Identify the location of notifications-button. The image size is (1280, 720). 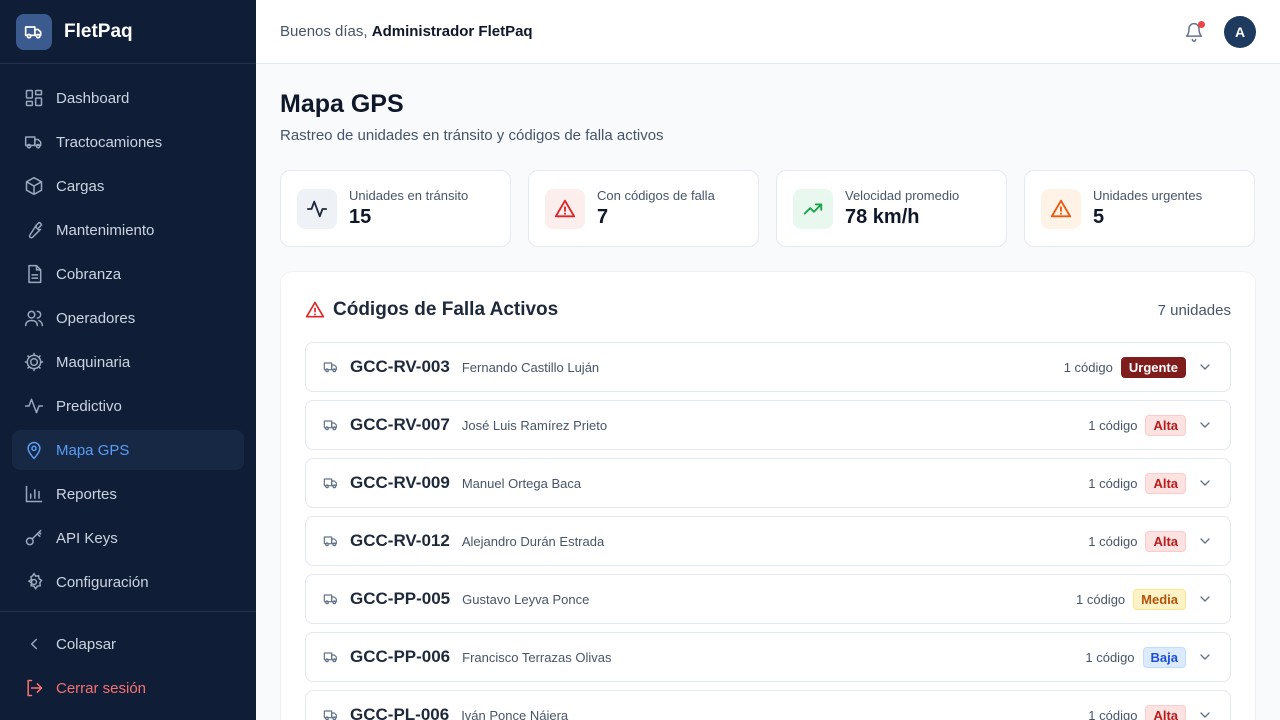
(1194, 32).